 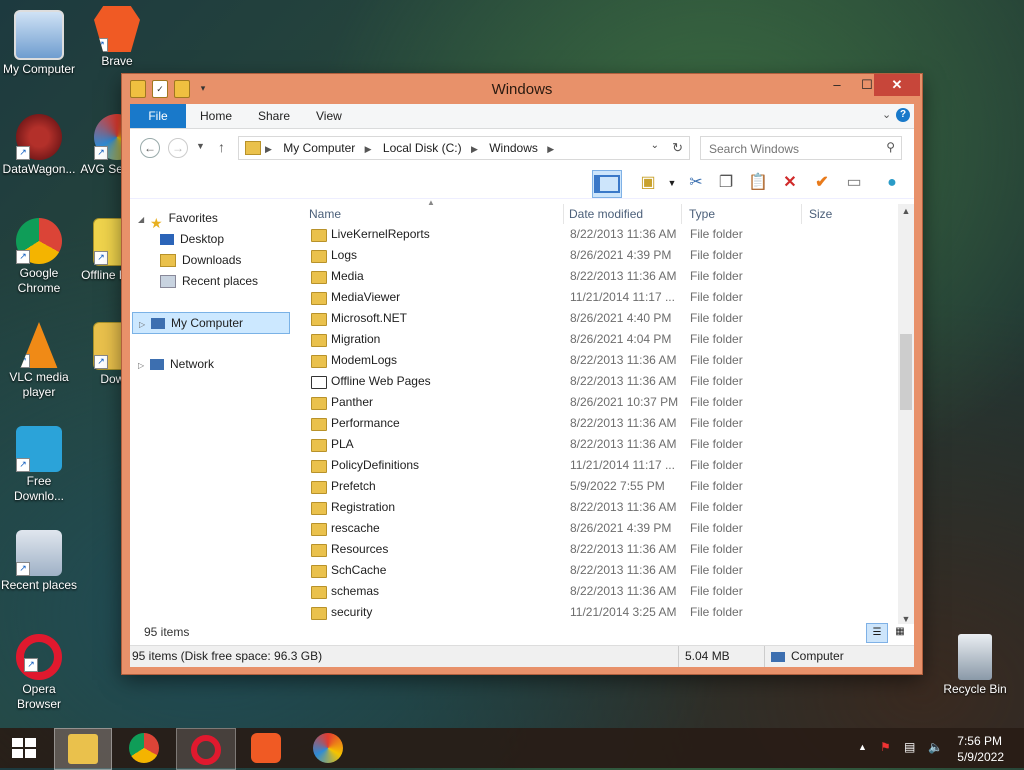 What do you see at coordinates (621, 339) in the screenshot?
I see `file-date-modified: 8/26/2021 4:04 PM` at bounding box center [621, 339].